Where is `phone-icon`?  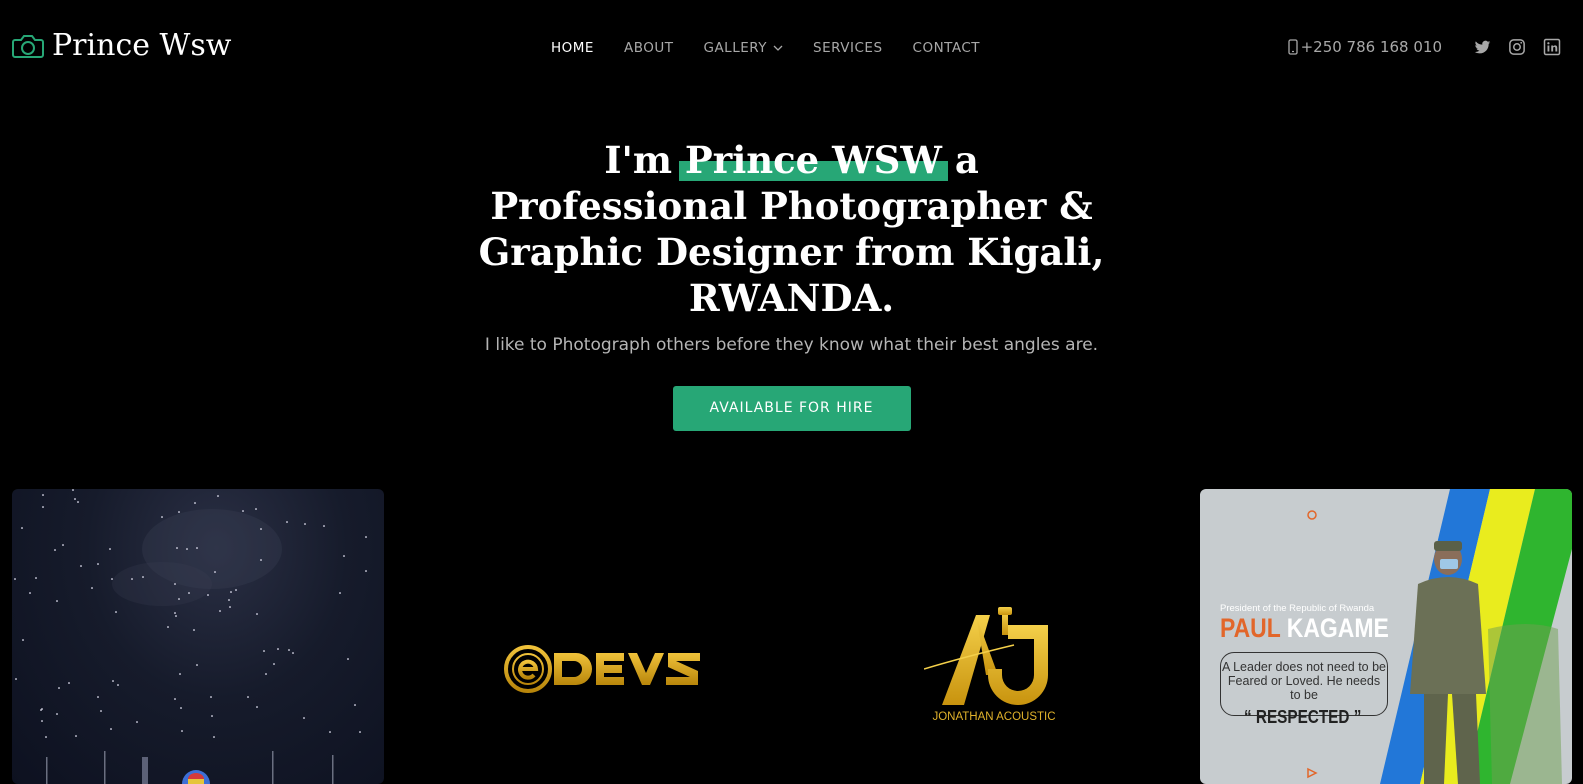
phone-icon is located at coordinates (1292, 47).